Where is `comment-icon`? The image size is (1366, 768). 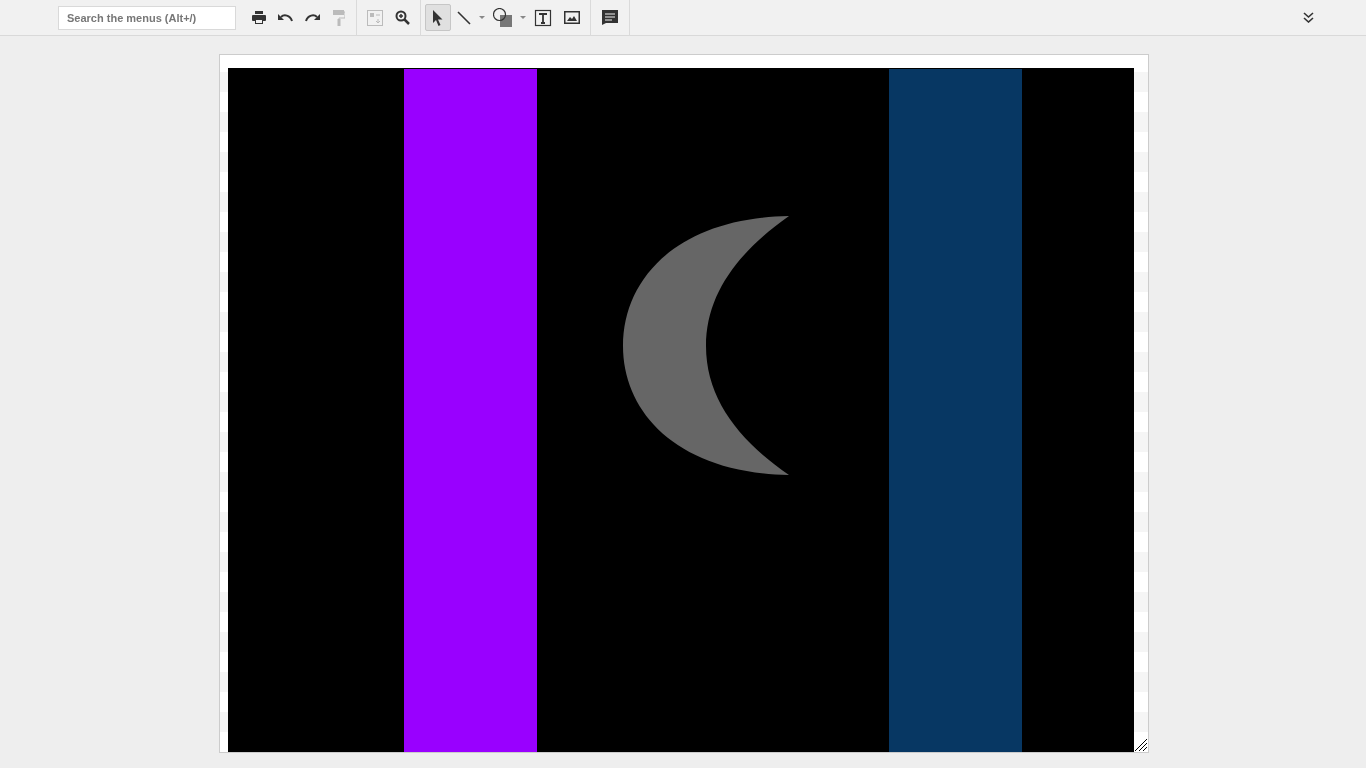 comment-icon is located at coordinates (610, 17).